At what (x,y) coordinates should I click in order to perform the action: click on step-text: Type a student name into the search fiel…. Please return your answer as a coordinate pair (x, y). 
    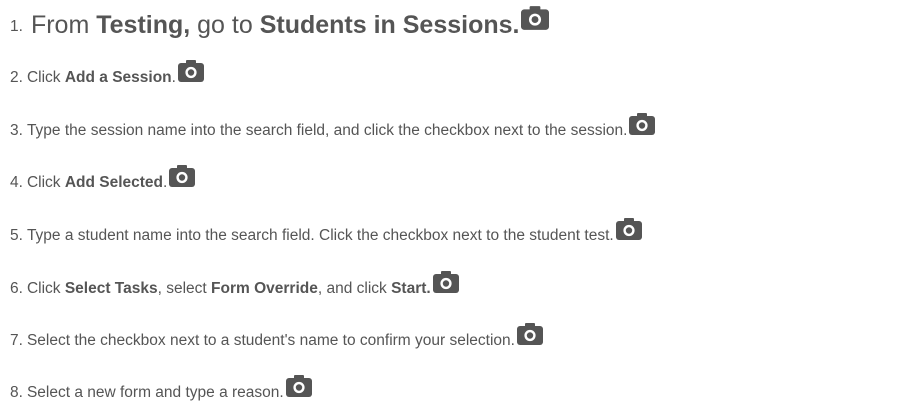
    Looking at the image, I should click on (320, 236).